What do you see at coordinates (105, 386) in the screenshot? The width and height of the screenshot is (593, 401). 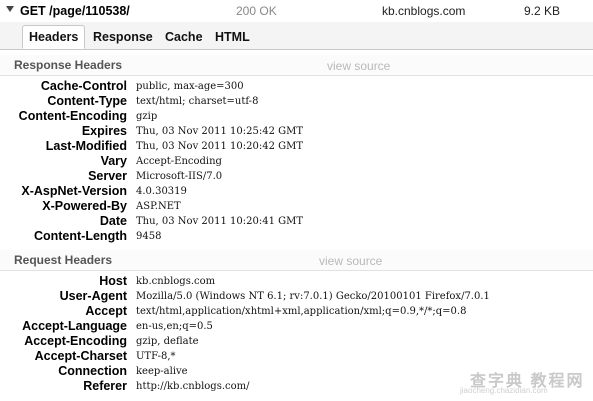 I see `header-name: Referer` at bounding box center [105, 386].